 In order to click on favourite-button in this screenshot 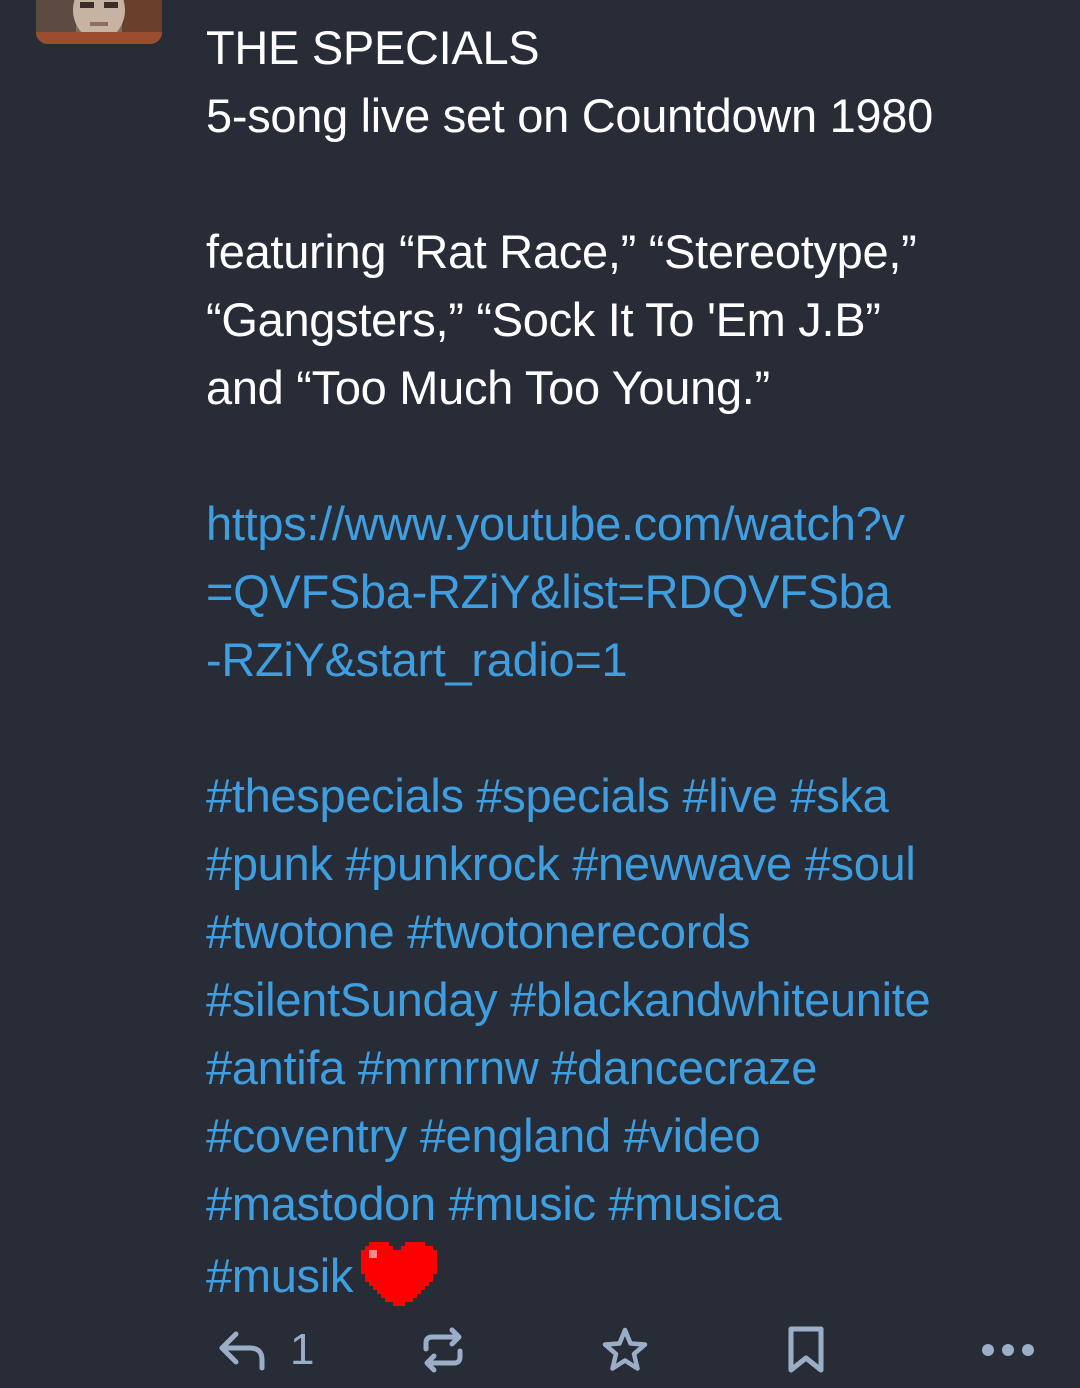, I will do `click(625, 1350)`.